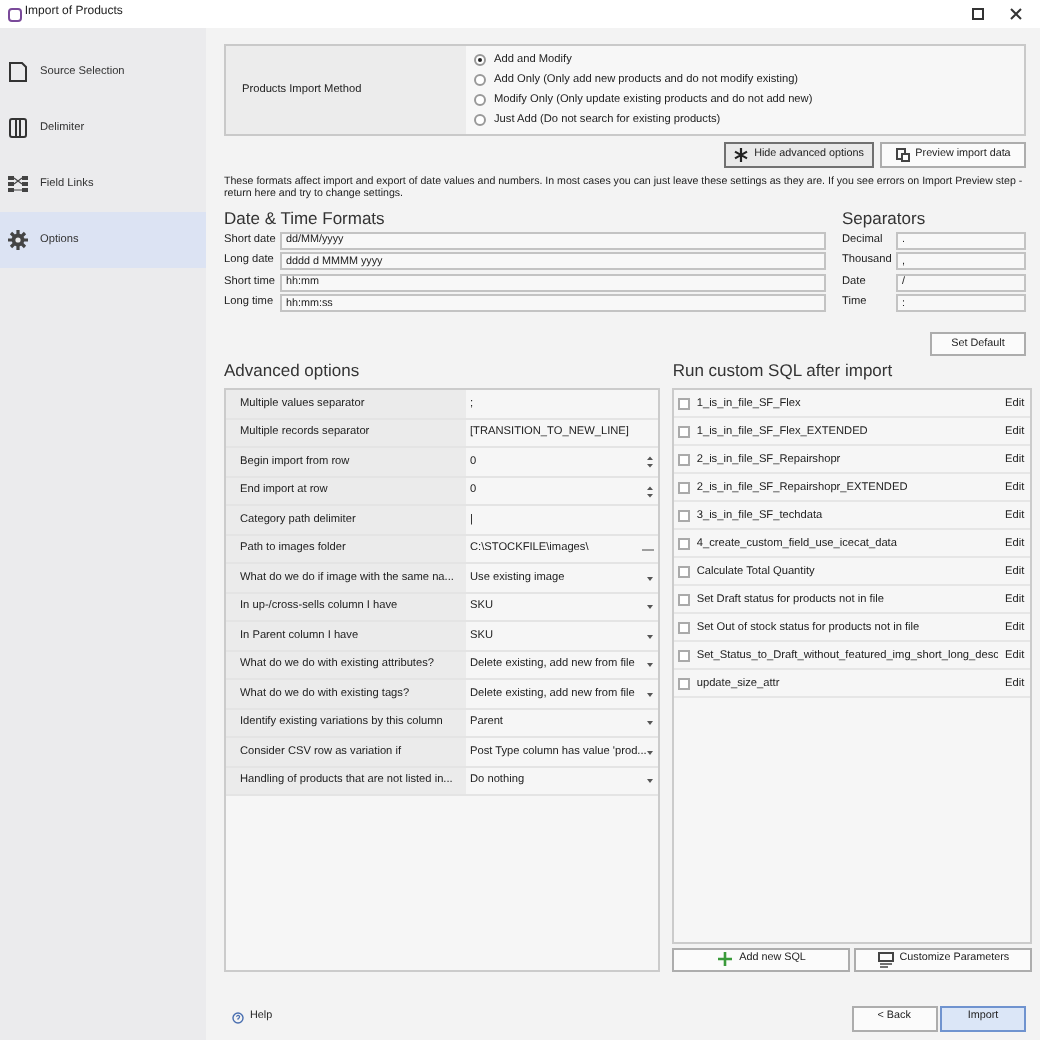  I want to click on app-icon, so click(15, 14).